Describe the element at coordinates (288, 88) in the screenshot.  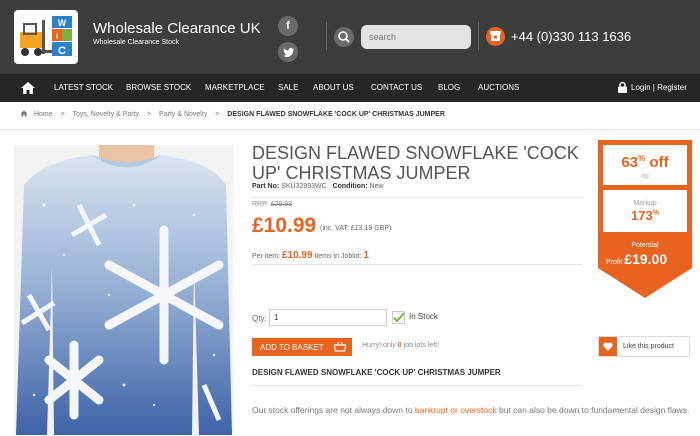
I see `nav-sale: SALE` at that location.